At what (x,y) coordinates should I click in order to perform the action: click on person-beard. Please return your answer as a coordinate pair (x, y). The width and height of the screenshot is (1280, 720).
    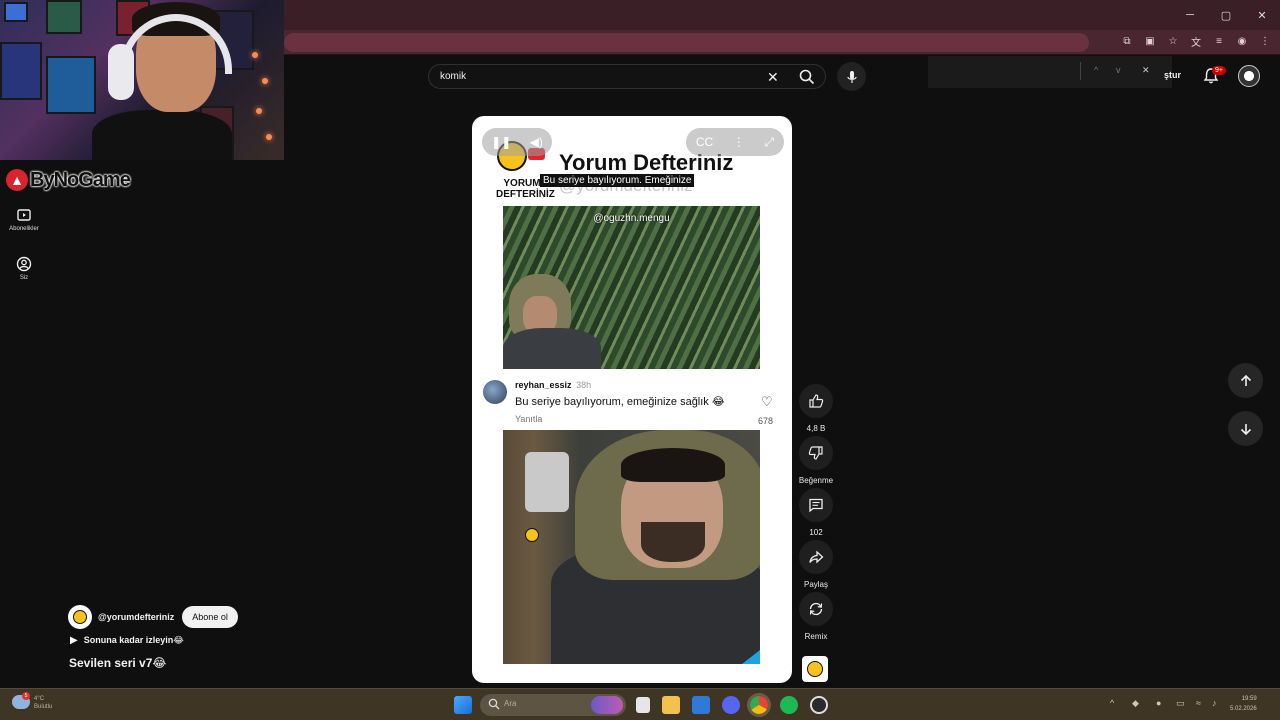
    Looking at the image, I should click on (673, 542).